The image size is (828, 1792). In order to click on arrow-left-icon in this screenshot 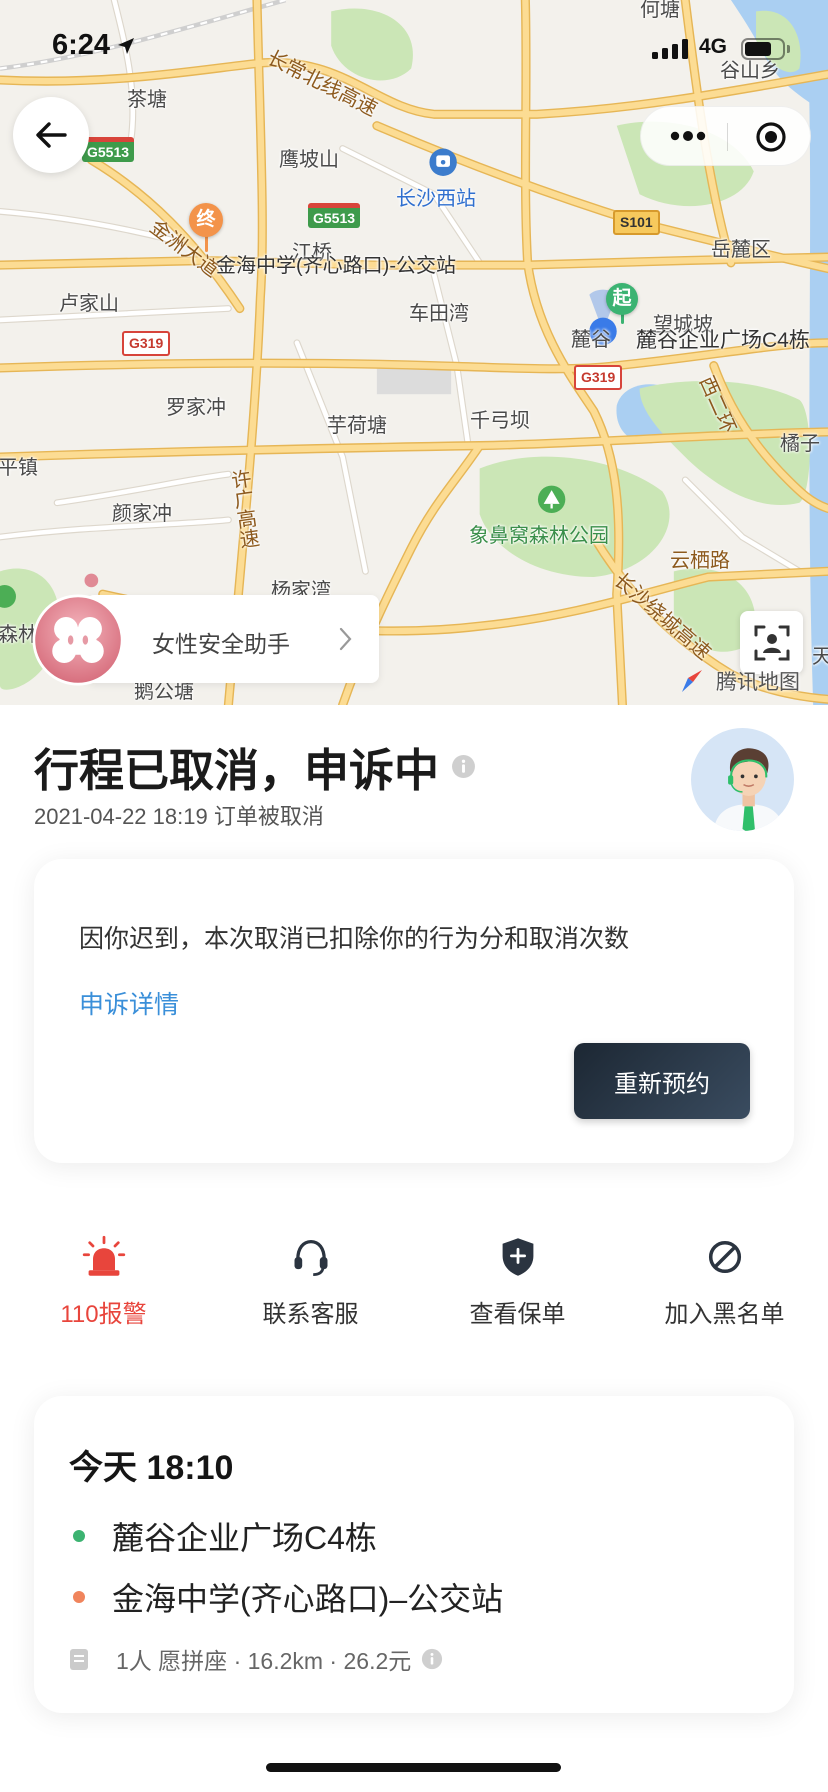, I will do `click(51, 135)`.